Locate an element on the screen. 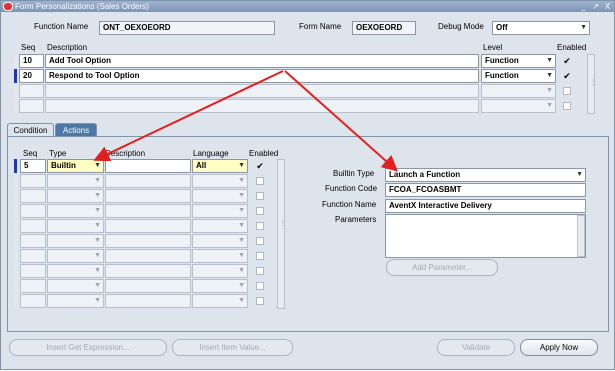 Image resolution: width=615 pixels, height=371 pixels. action-language-select: All ▼ is located at coordinates (220, 166).